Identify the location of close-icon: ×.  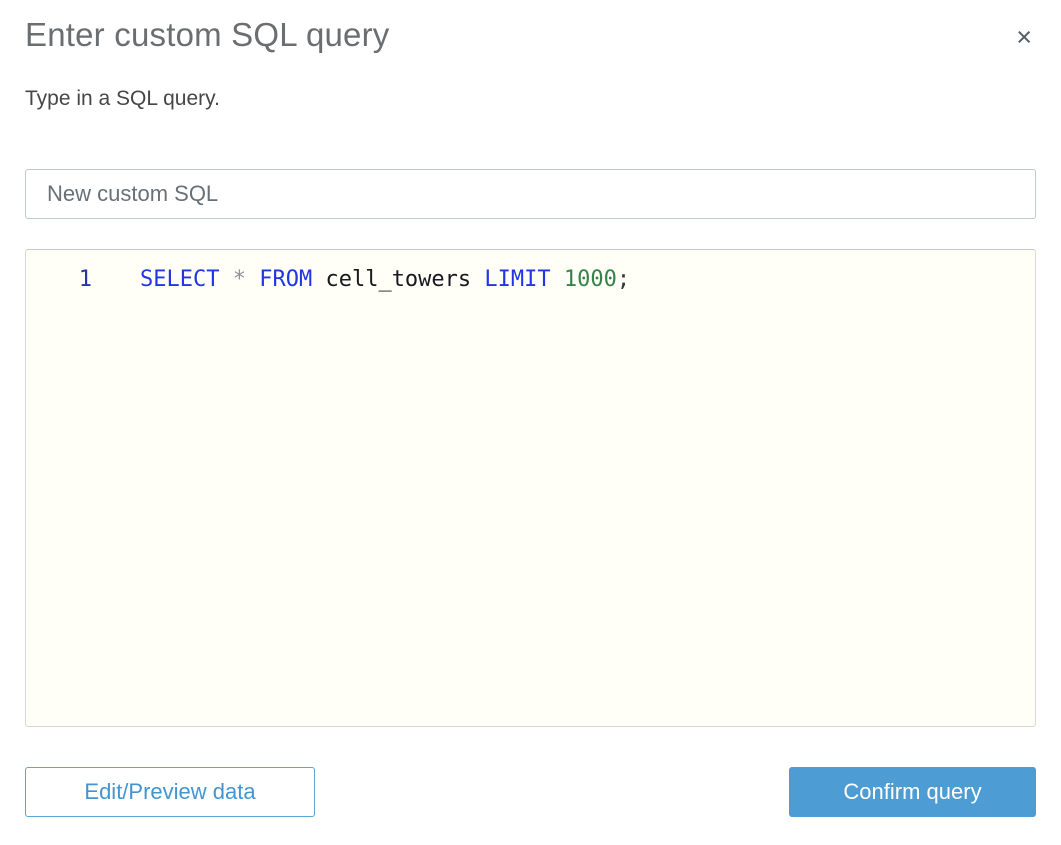
(1024, 37).